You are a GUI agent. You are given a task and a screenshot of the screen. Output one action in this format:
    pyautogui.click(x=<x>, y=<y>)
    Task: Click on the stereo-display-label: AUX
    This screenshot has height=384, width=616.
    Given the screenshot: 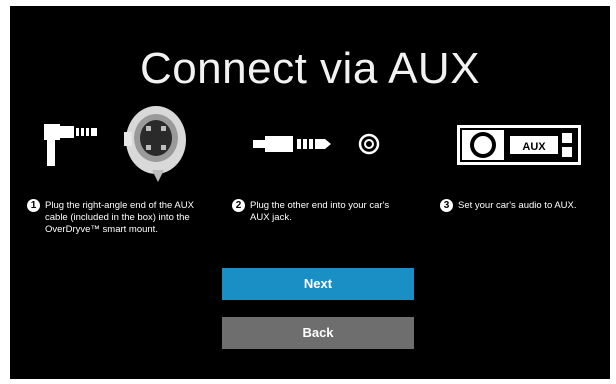 What is the action you would take?
    pyautogui.click(x=534, y=147)
    